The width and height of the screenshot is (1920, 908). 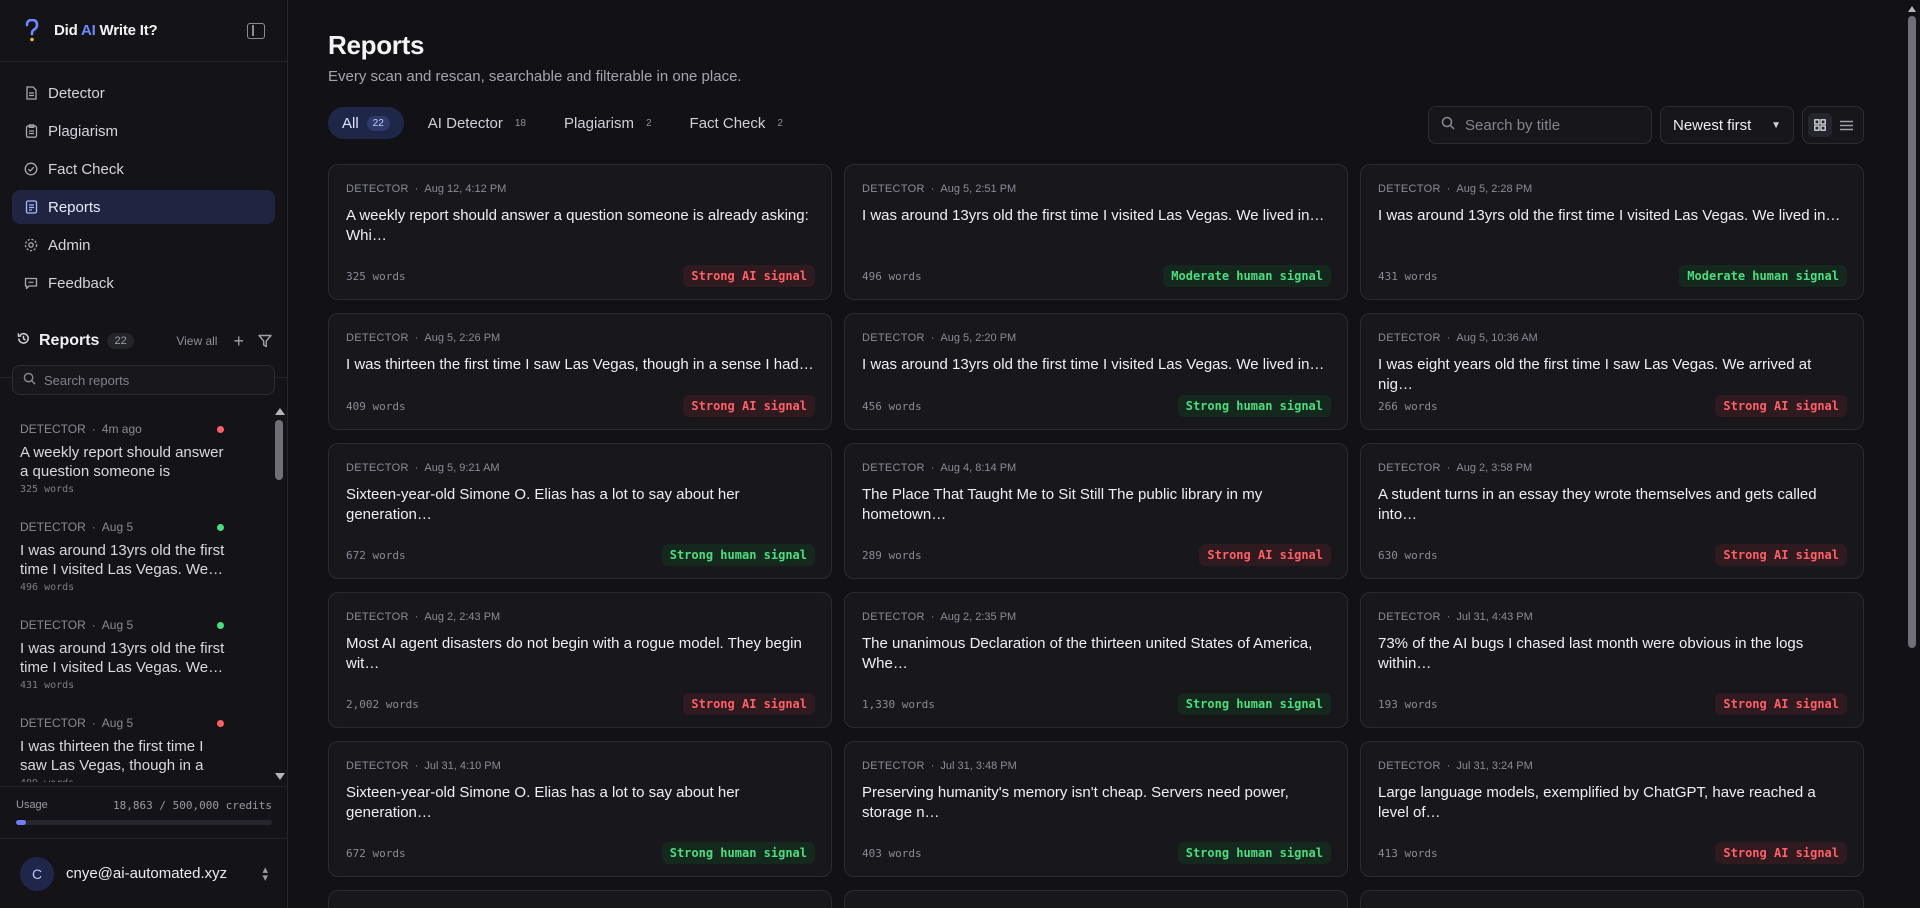 What do you see at coordinates (76, 93) in the screenshot?
I see `nav-item-label: Detector` at bounding box center [76, 93].